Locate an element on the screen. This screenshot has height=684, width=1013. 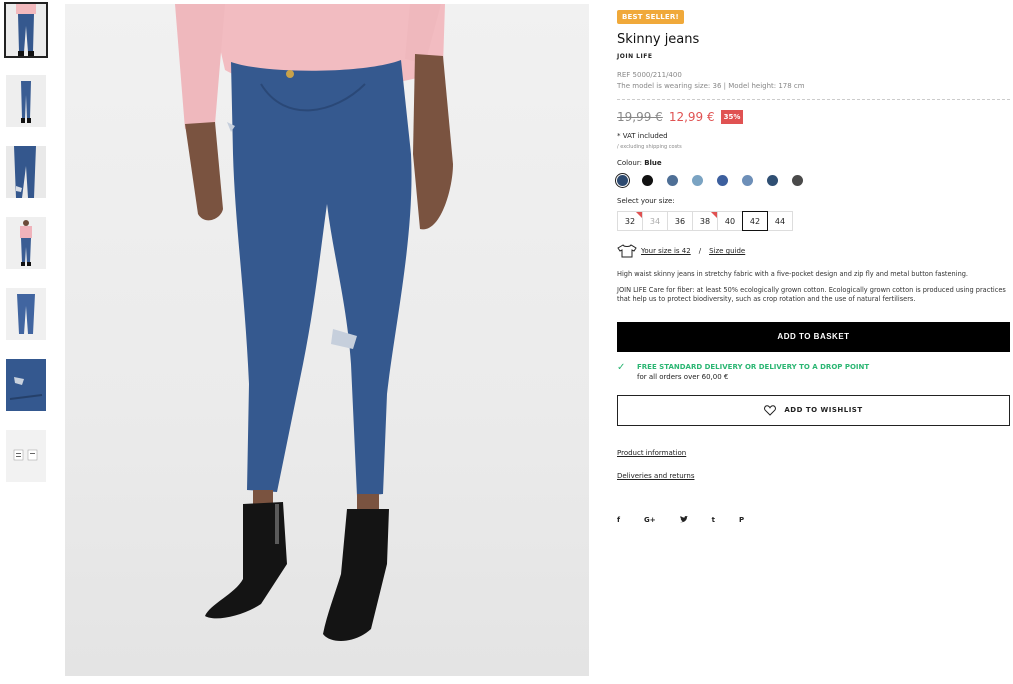
size-label: Select your size: is located at coordinates (646, 201).